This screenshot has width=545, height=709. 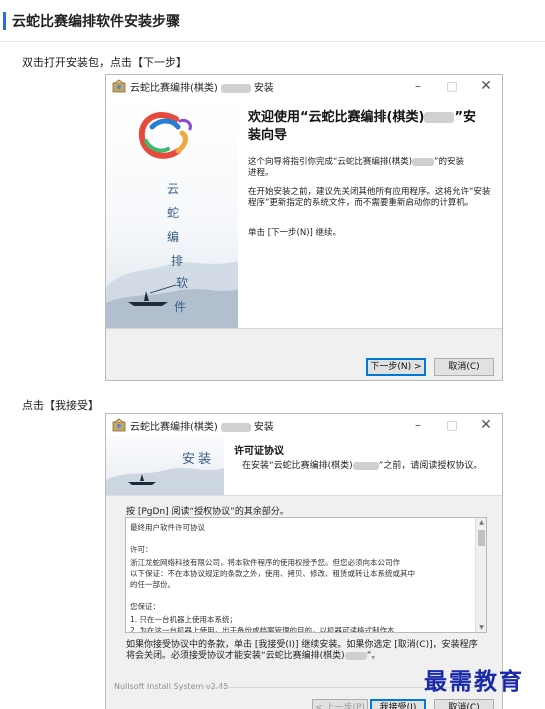 I want to click on license-title: 许可证协议, so click(x=259, y=451).